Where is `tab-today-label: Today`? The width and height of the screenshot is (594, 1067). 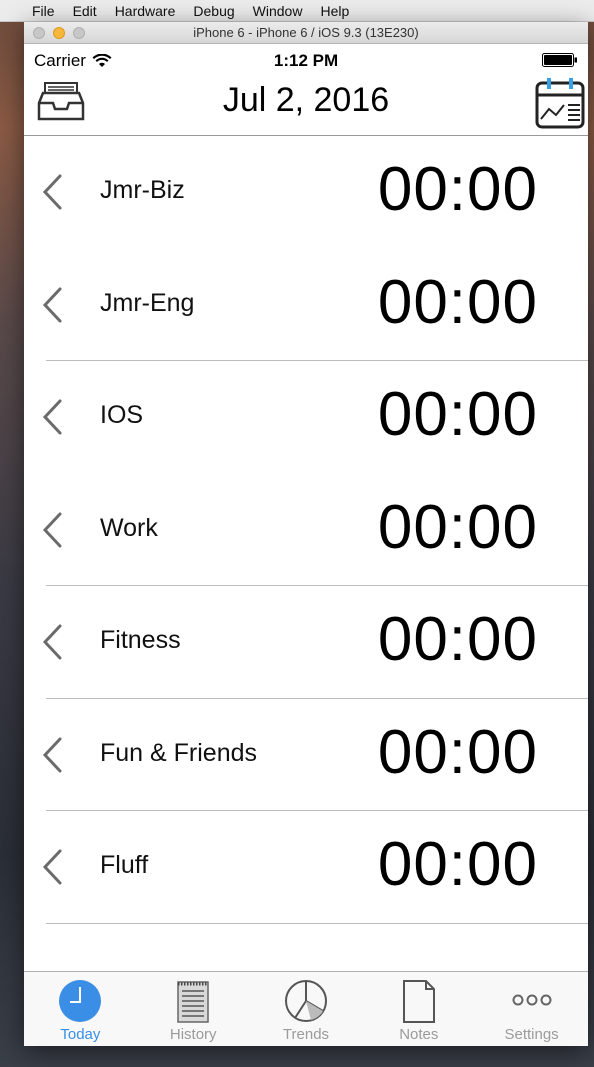 tab-today-label: Today is located at coordinates (80, 1034).